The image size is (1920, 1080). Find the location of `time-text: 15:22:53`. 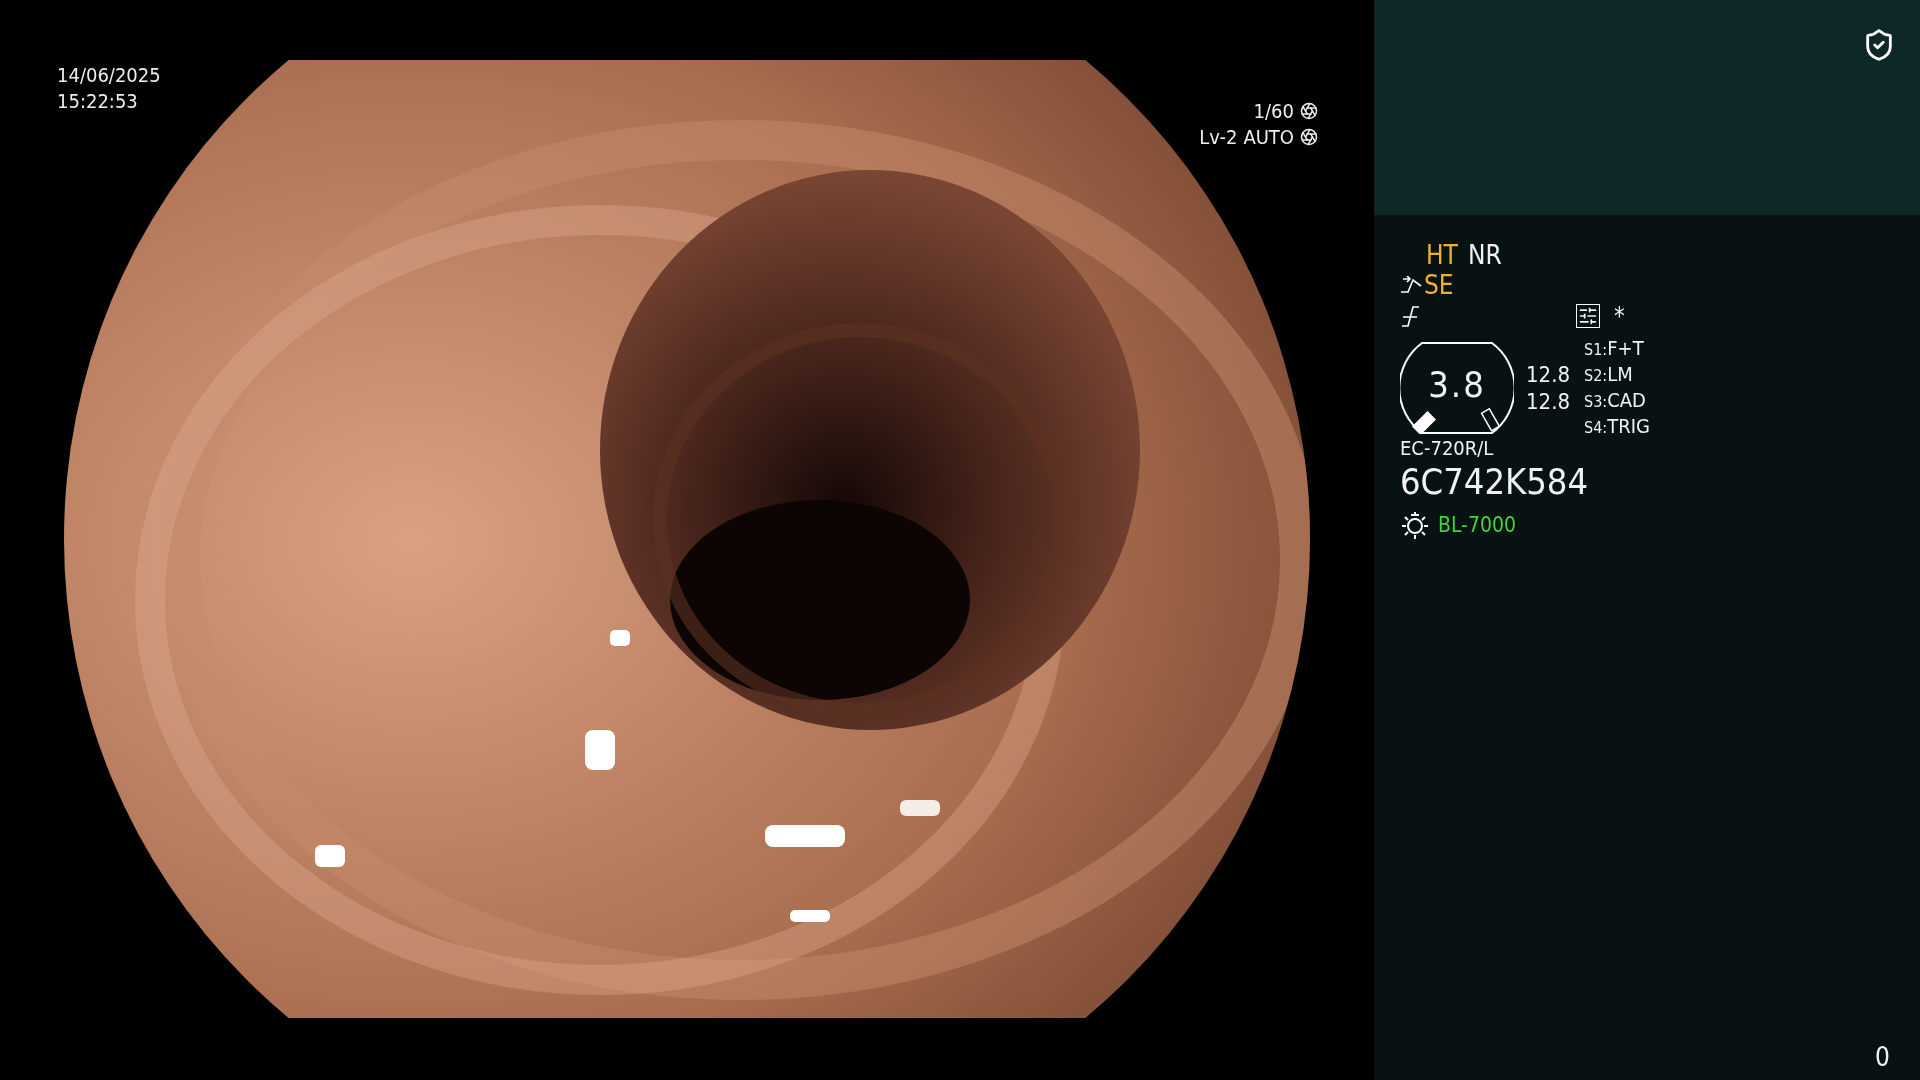

time-text: 15:22:53 is located at coordinates (97, 101).